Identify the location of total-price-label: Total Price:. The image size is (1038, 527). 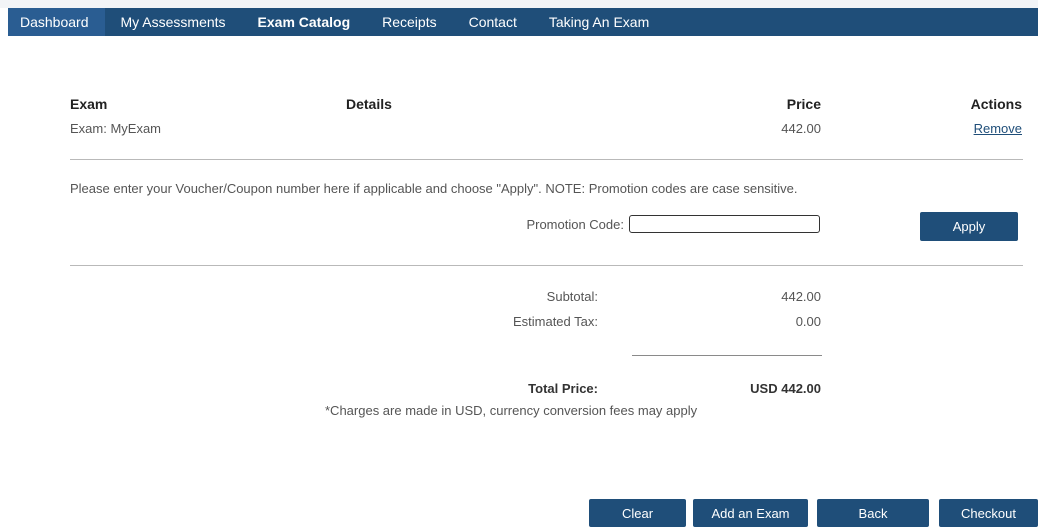
(563, 388).